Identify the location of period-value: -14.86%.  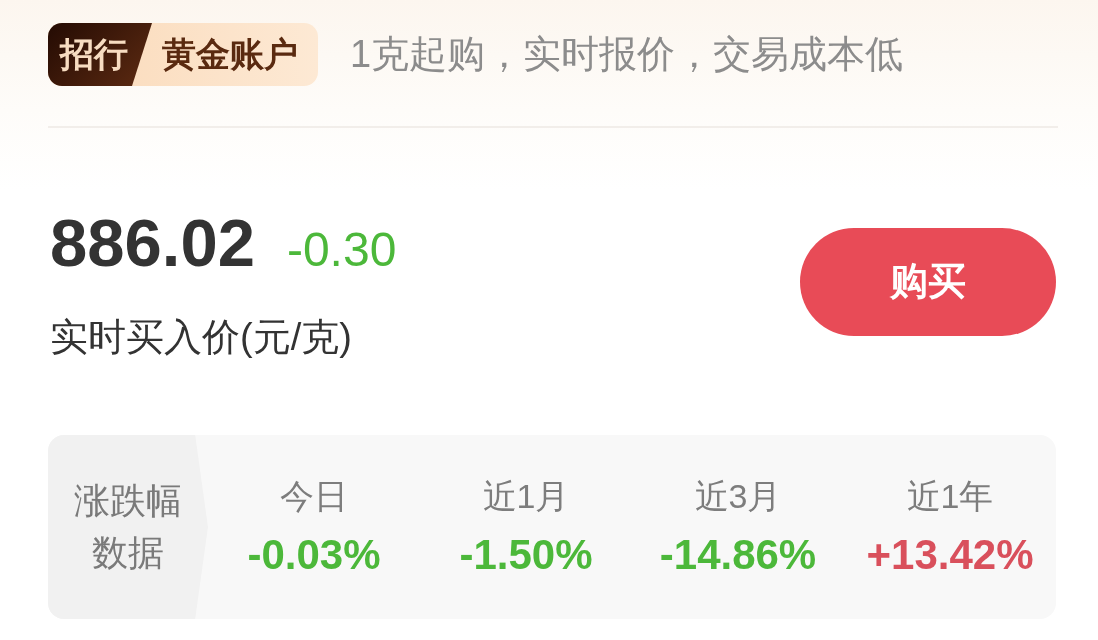
(738, 555).